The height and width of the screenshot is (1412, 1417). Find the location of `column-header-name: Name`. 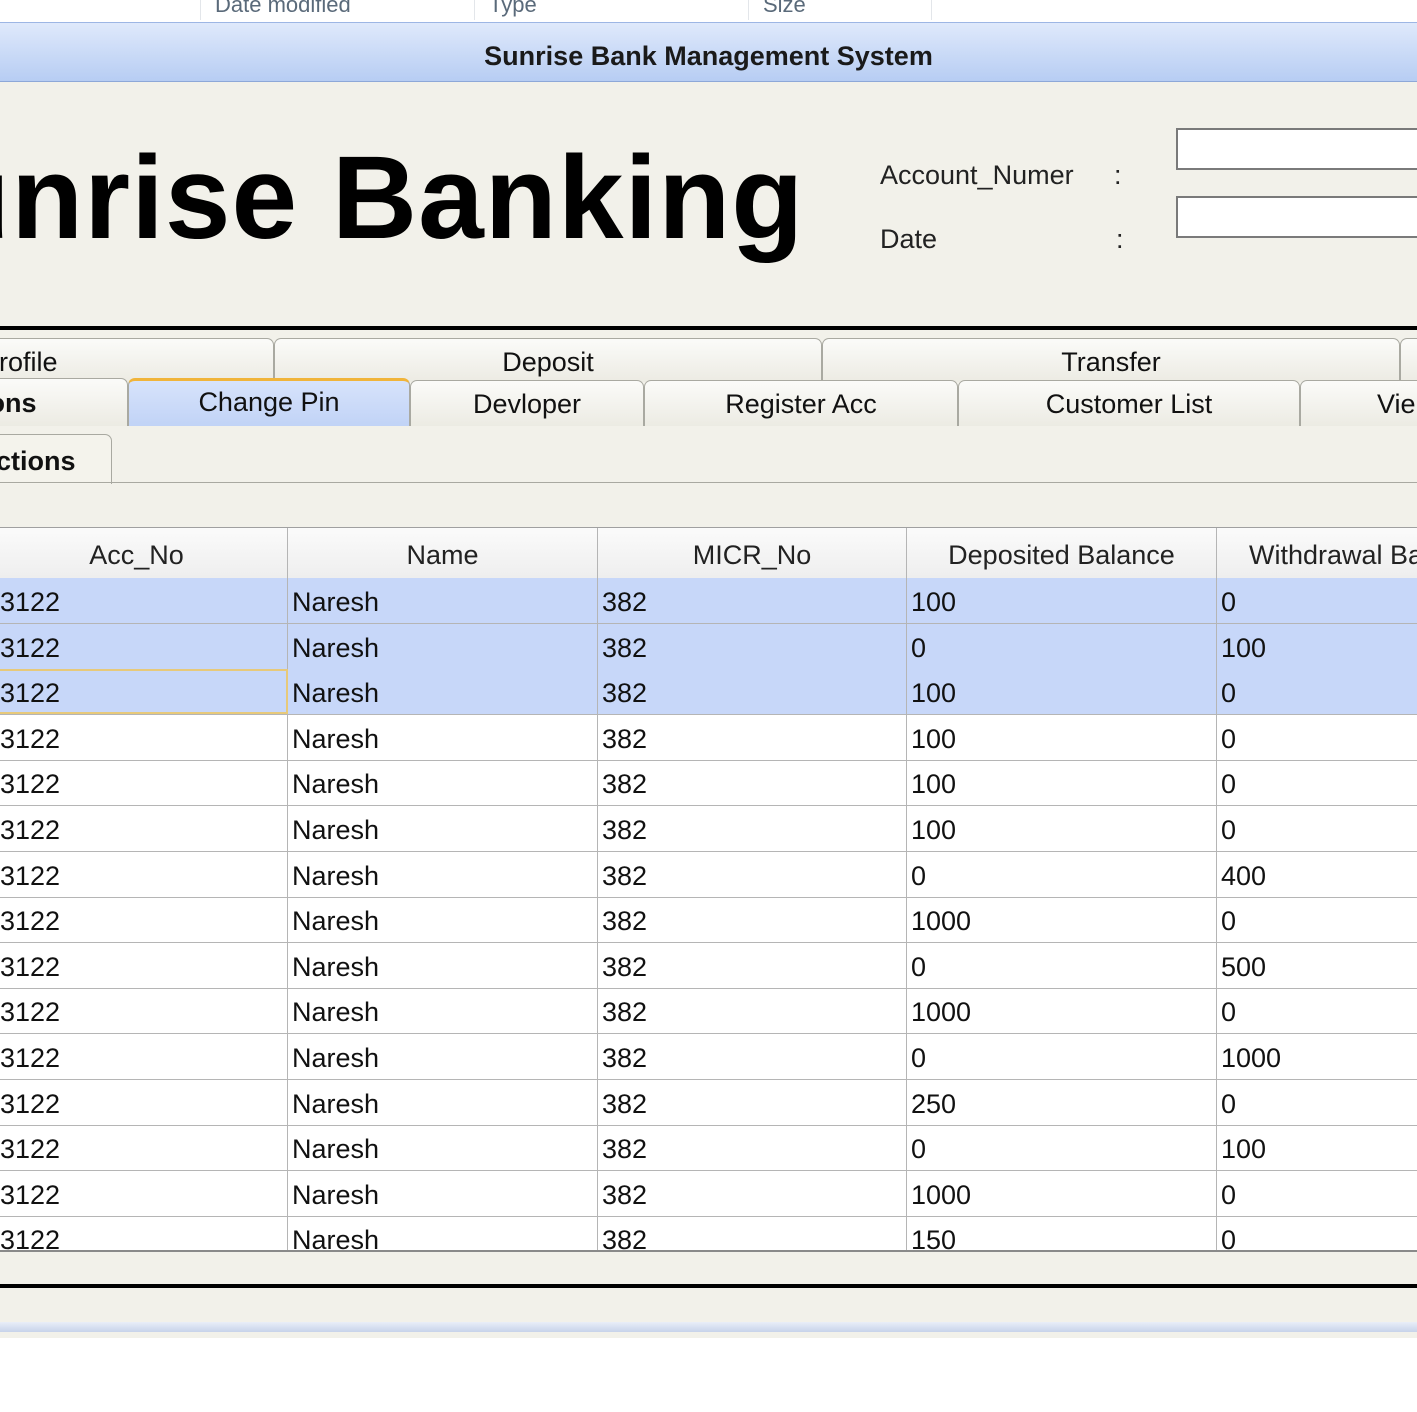

column-header-name: Name is located at coordinates (443, 553).